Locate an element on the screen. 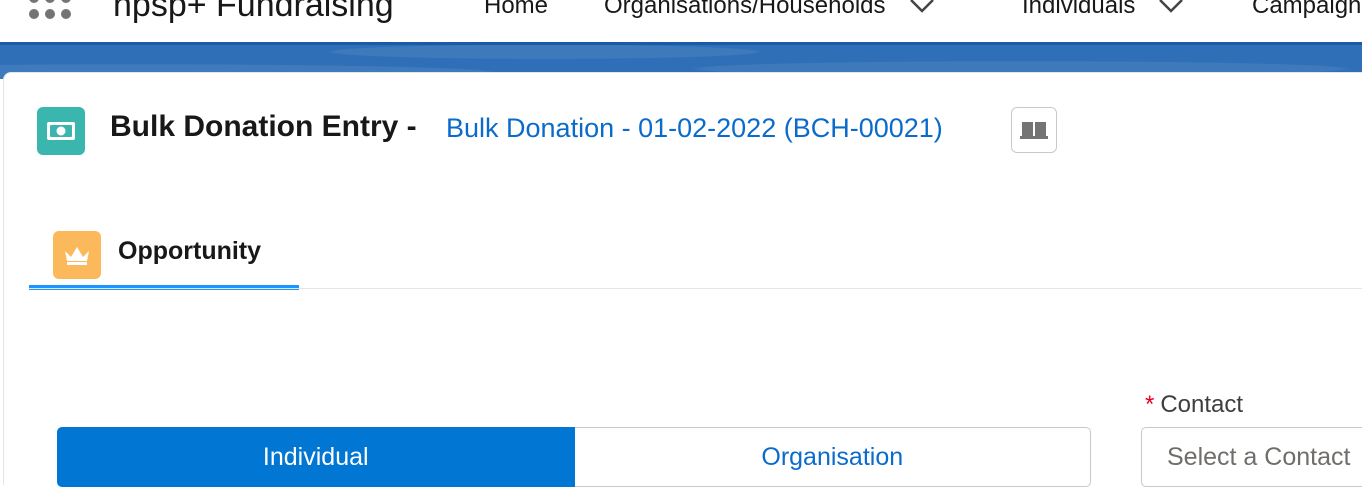 Image resolution: width=1362 pixels, height=487 pixels. app-launcher-icon is located at coordinates (50, 15).